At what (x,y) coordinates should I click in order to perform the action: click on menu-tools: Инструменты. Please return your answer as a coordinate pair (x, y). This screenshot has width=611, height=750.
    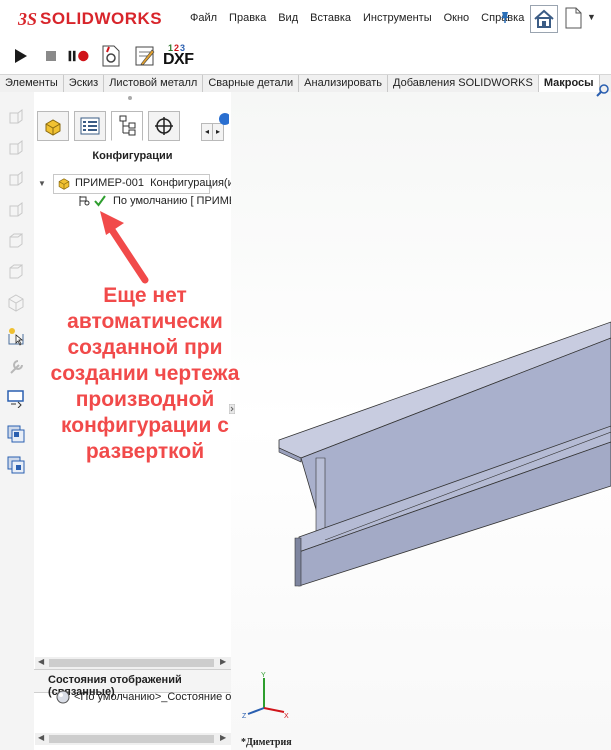
    Looking at the image, I should click on (397, 18).